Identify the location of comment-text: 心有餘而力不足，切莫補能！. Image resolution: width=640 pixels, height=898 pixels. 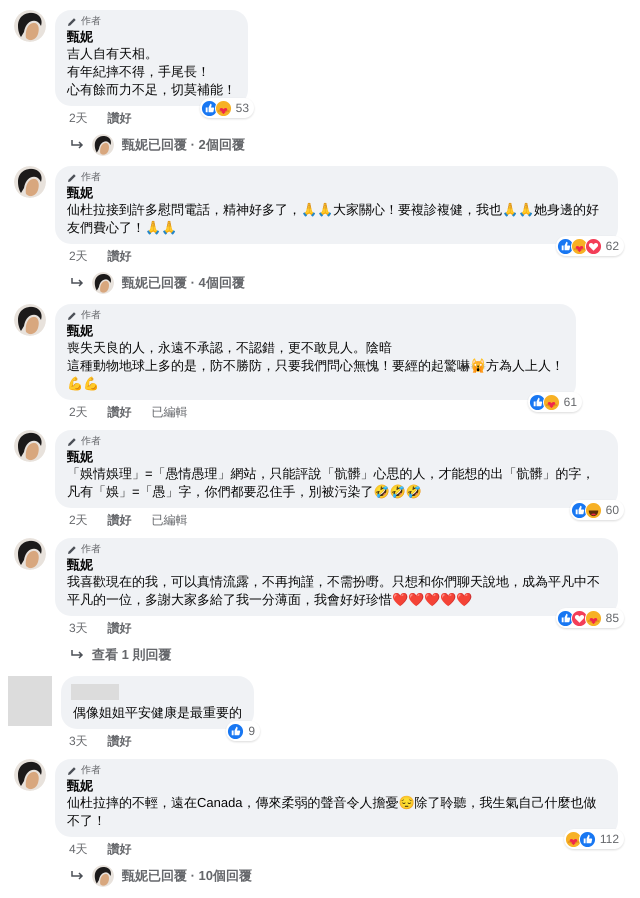
(151, 90).